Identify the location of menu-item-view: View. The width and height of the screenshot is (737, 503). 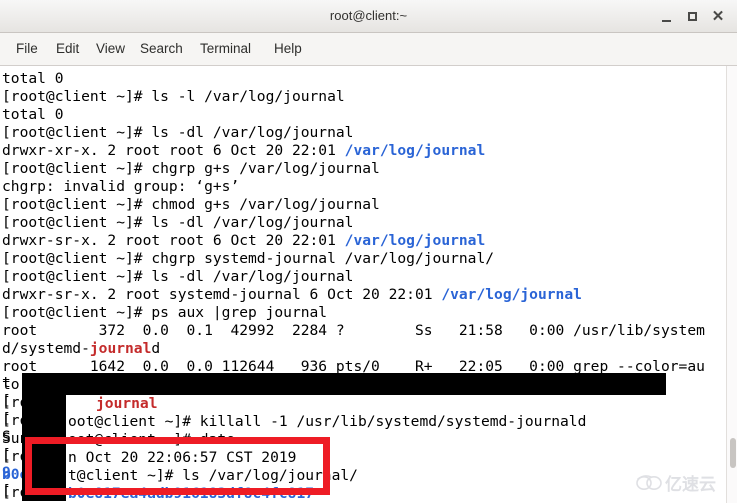
(110, 49).